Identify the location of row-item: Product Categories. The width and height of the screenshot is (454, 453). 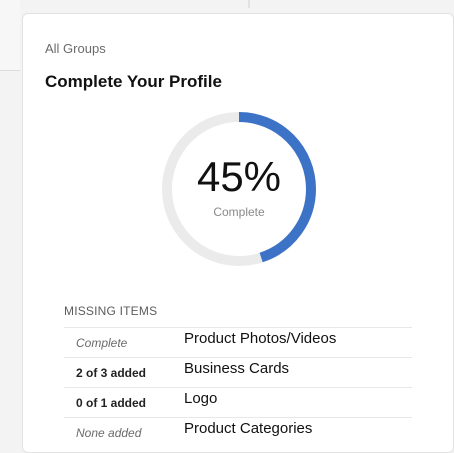
(296, 432).